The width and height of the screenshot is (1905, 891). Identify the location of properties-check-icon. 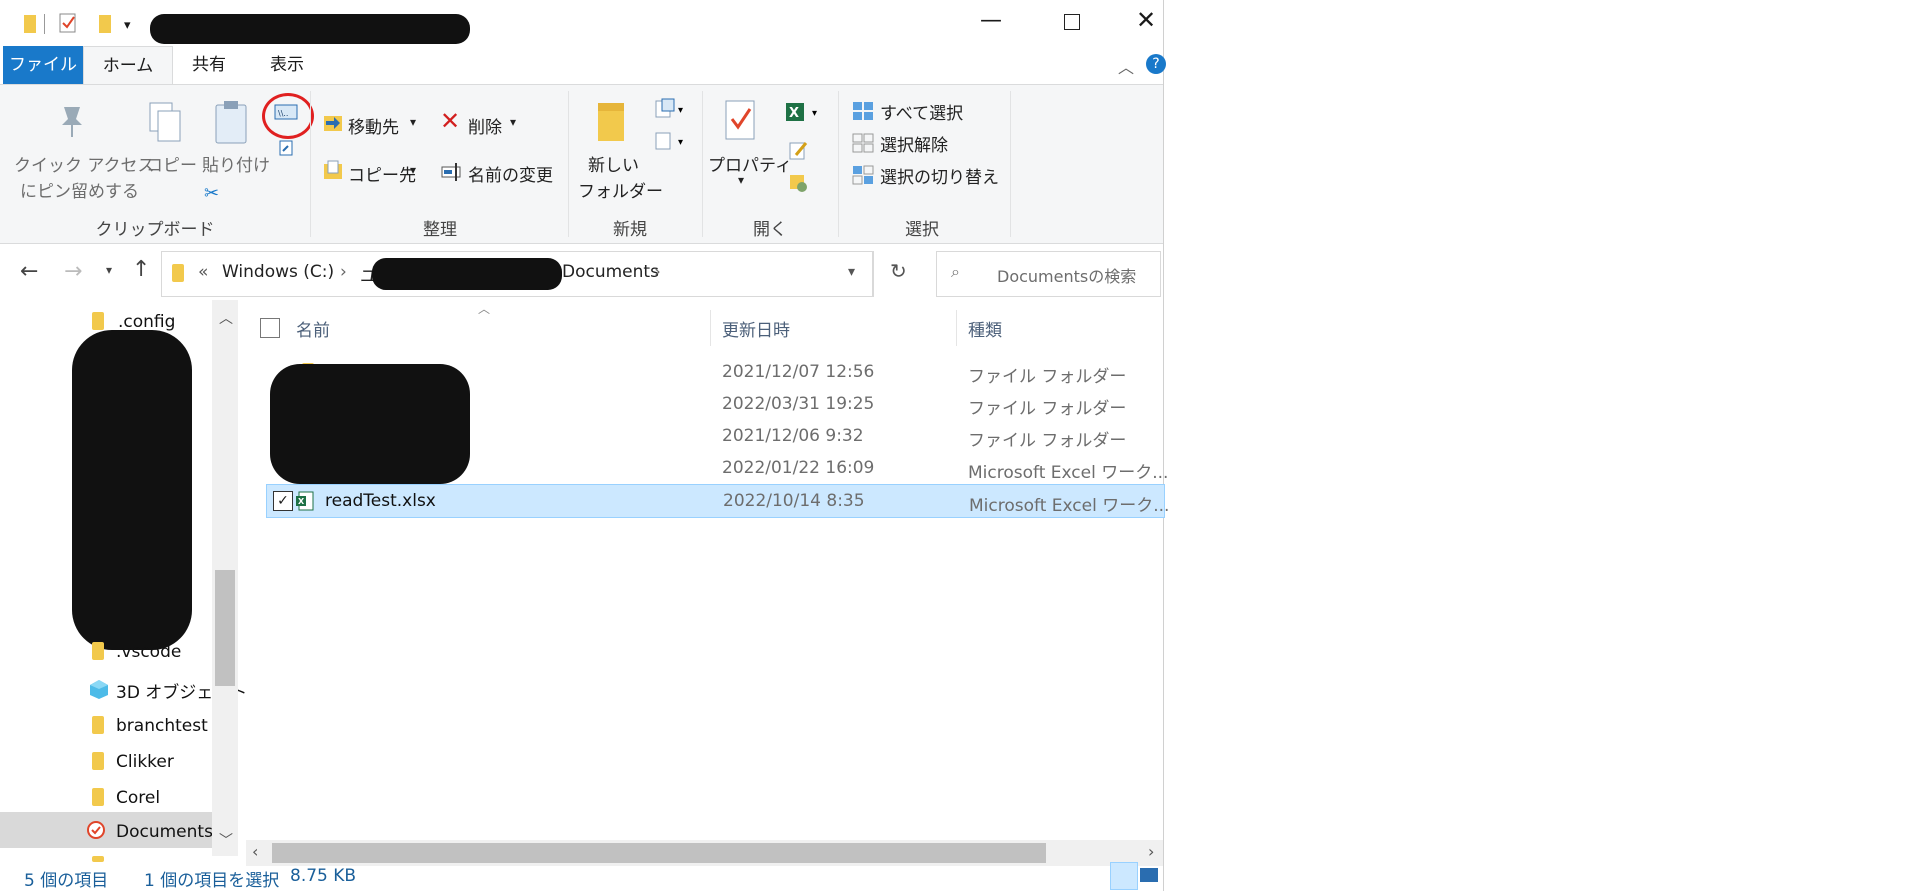
(68, 23).